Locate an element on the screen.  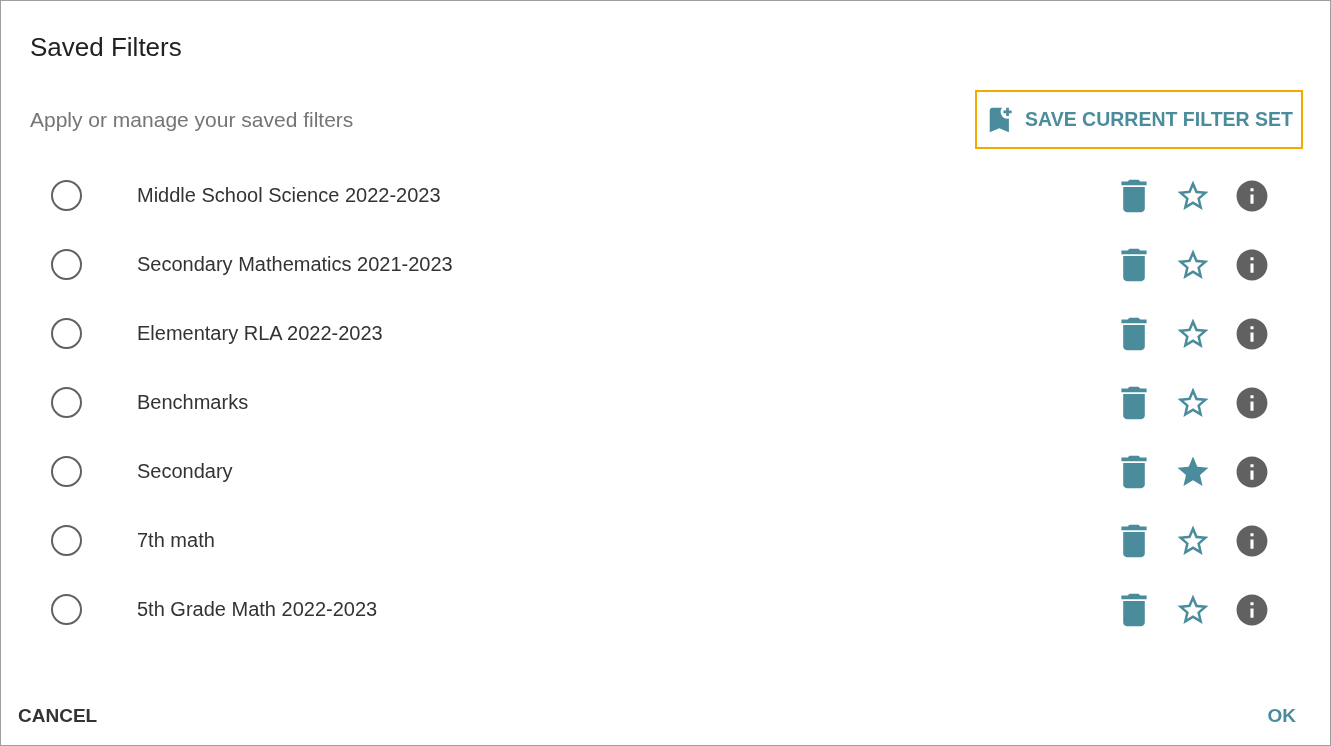
save-filter-button: SAVE CURRENT FILTER SET is located at coordinates (1139, 119).